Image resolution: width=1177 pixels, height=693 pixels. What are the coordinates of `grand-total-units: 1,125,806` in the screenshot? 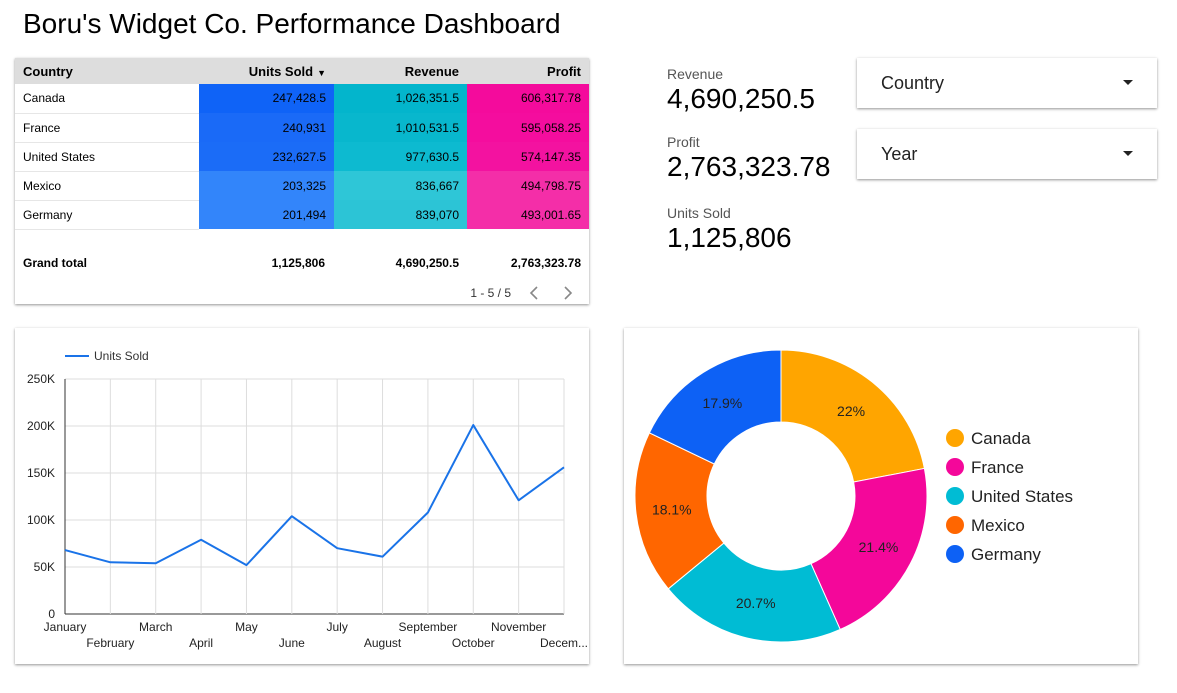 It's located at (298, 263).